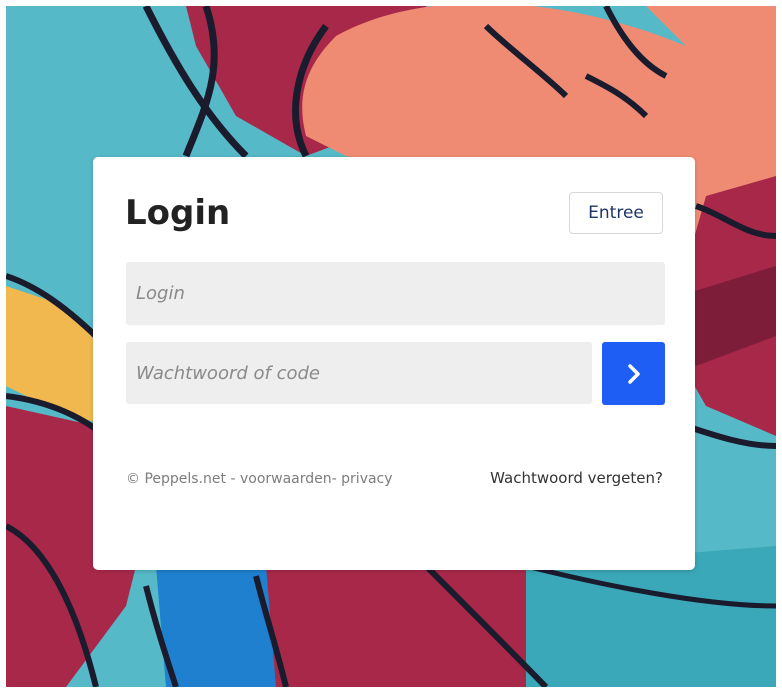 This screenshot has height=693, width=782. What do you see at coordinates (359, 373) in the screenshot?
I see `password-input` at bounding box center [359, 373].